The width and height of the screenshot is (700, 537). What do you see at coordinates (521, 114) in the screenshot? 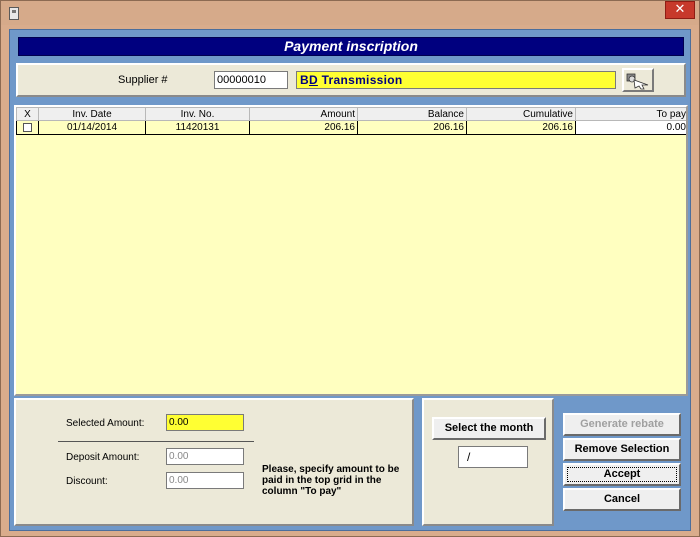
I see `col-header-cumulative: Cumulative` at bounding box center [521, 114].